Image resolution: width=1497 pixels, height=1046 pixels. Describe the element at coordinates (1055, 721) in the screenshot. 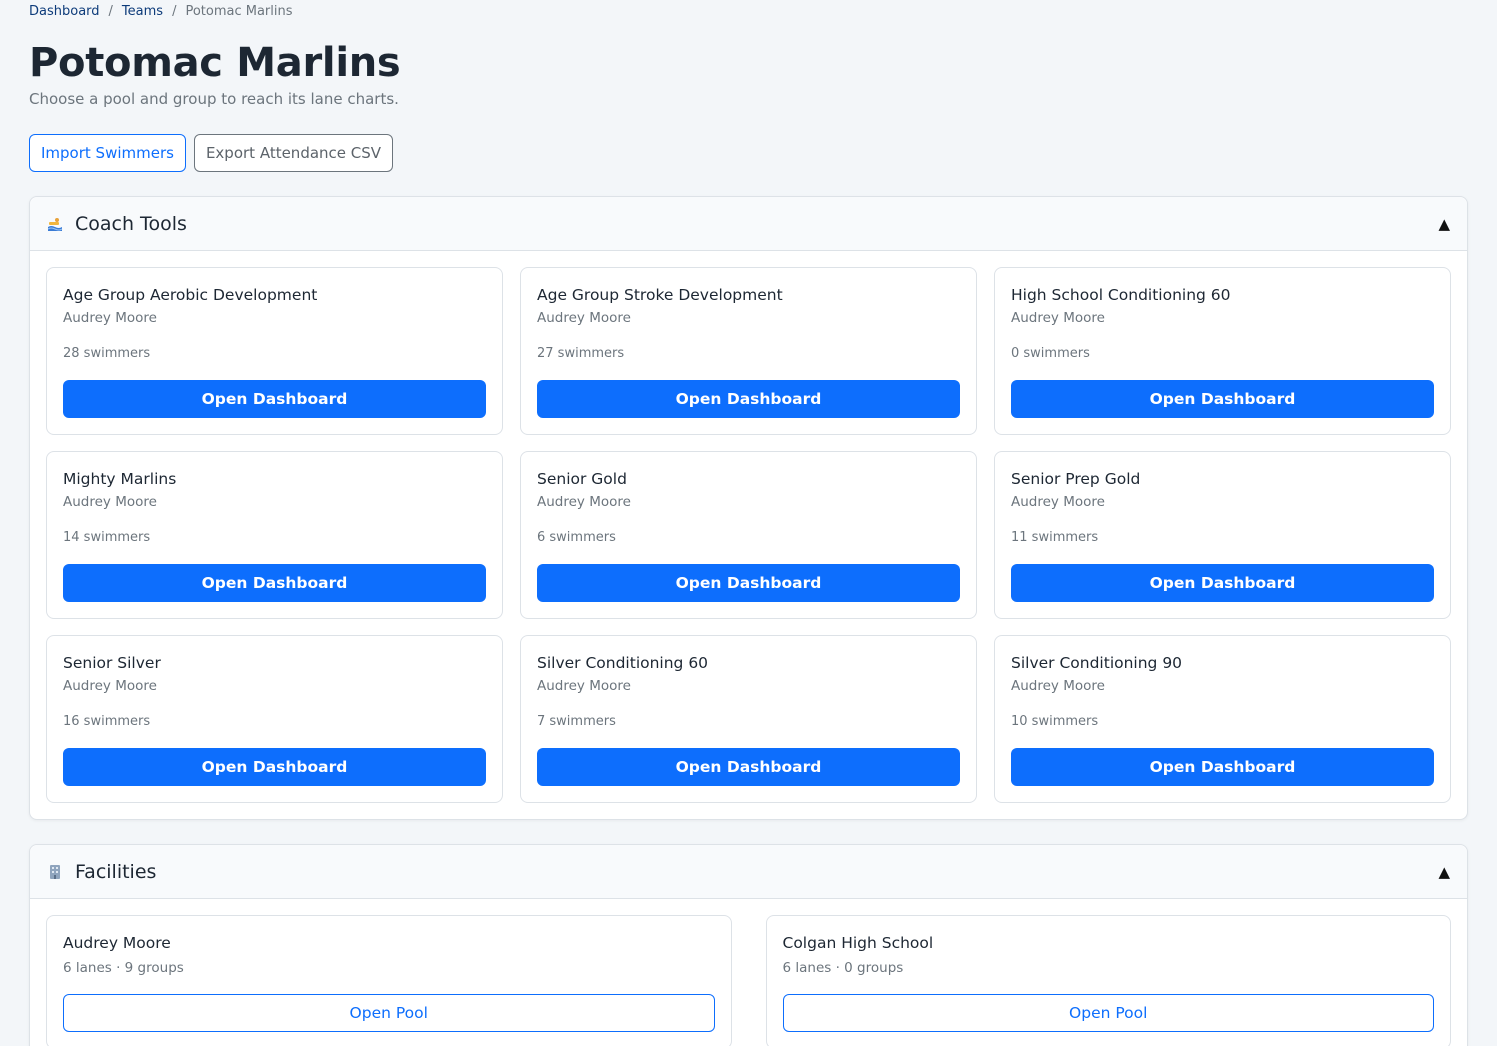

I see `group-swimmer-count: 10 swimmers` at that location.